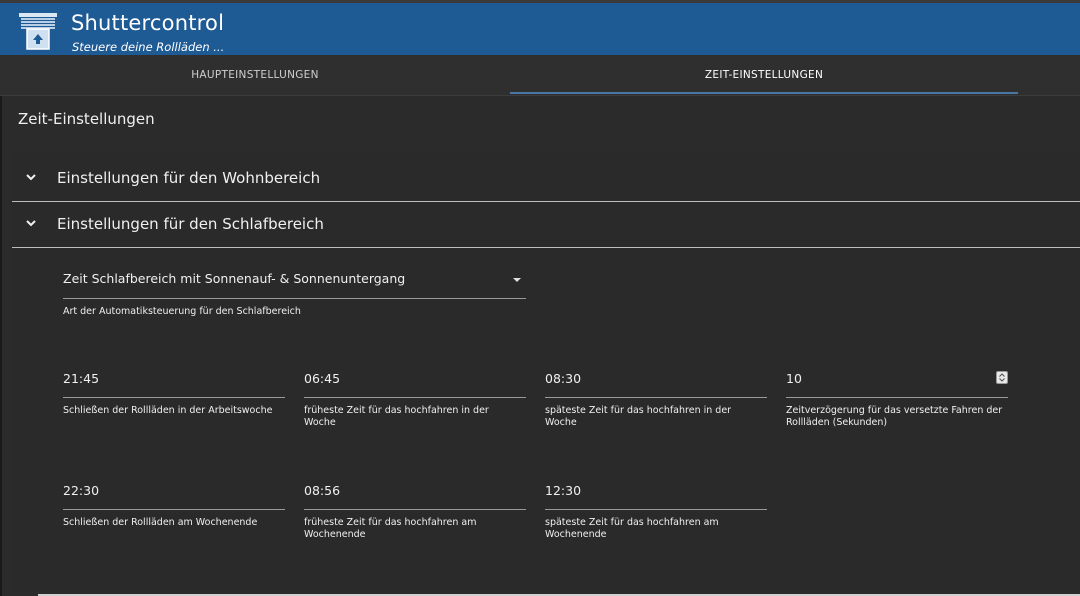 The image size is (1080, 596). Describe the element at coordinates (656, 379) in the screenshot. I see `latest-up-weekday-input: 08:30` at that location.